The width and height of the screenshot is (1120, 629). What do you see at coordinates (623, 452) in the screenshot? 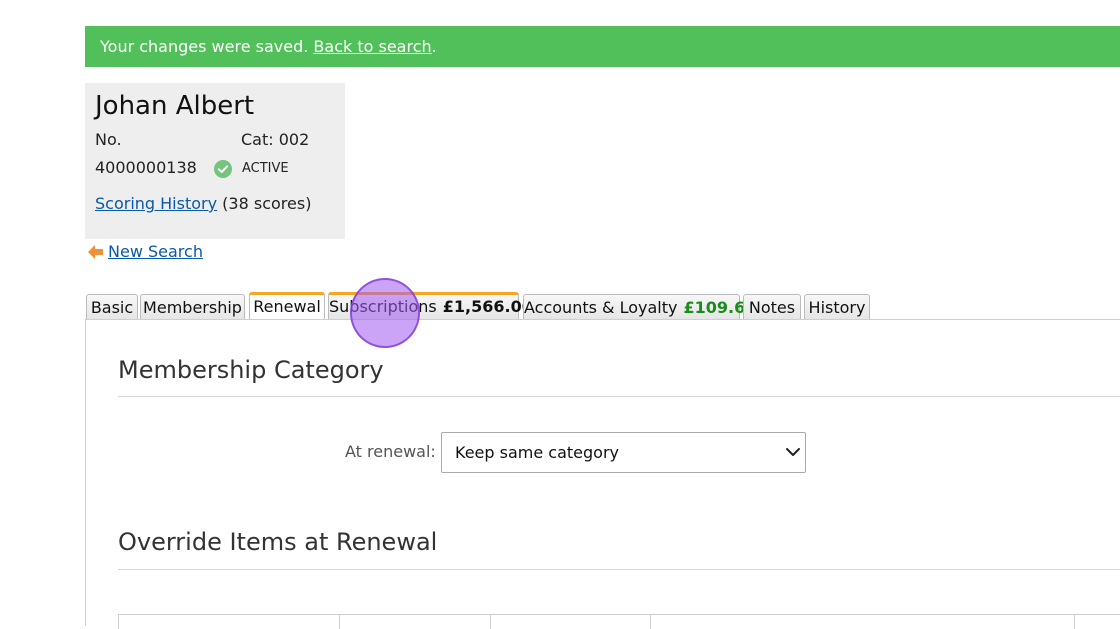
I see `at-renewal-select: Keep same category` at bounding box center [623, 452].